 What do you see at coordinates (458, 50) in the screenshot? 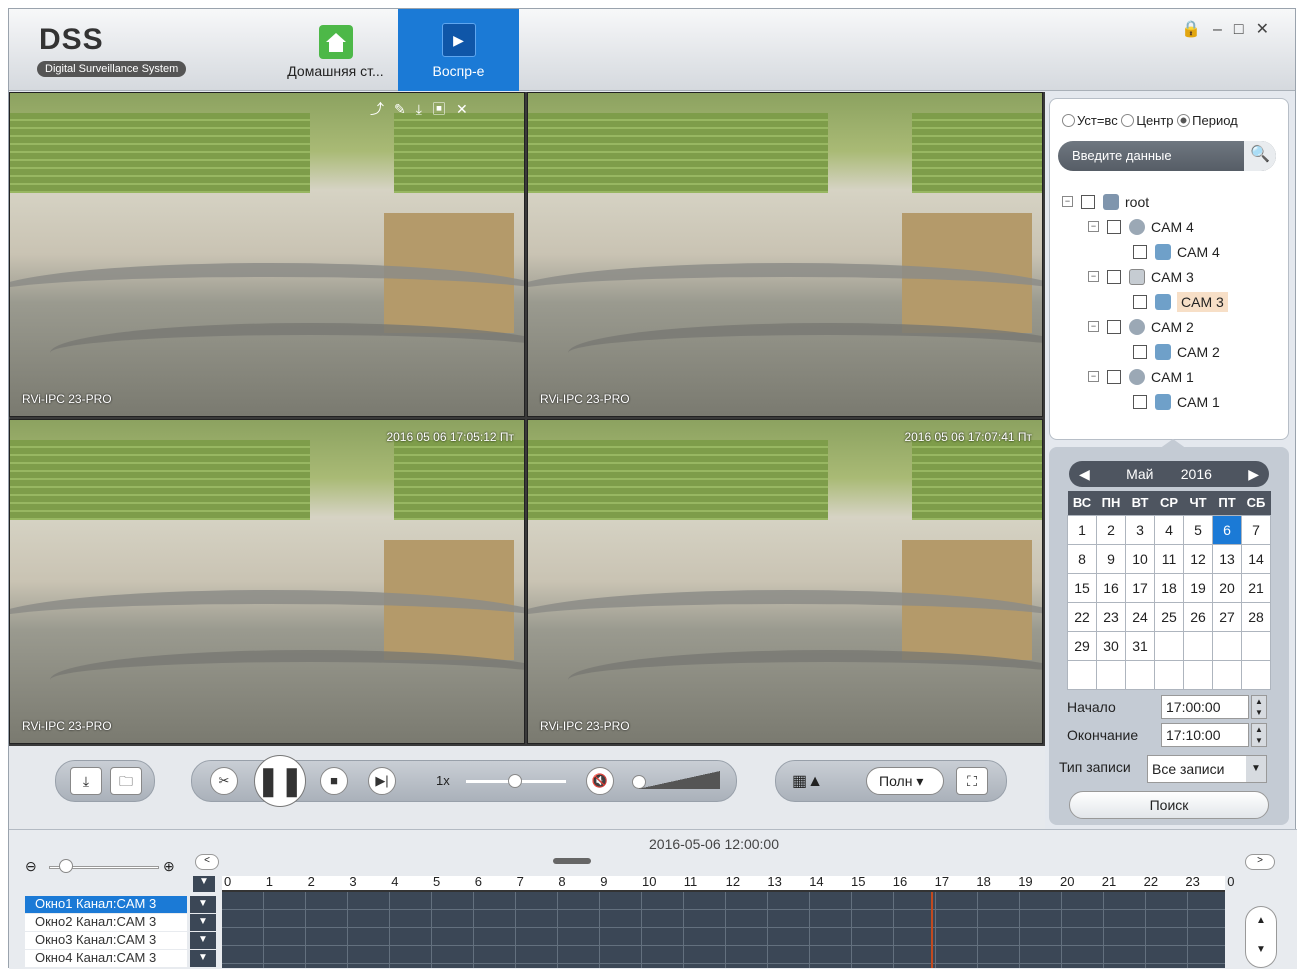
I see `tab-playback: ▶ Воспр-е` at bounding box center [458, 50].